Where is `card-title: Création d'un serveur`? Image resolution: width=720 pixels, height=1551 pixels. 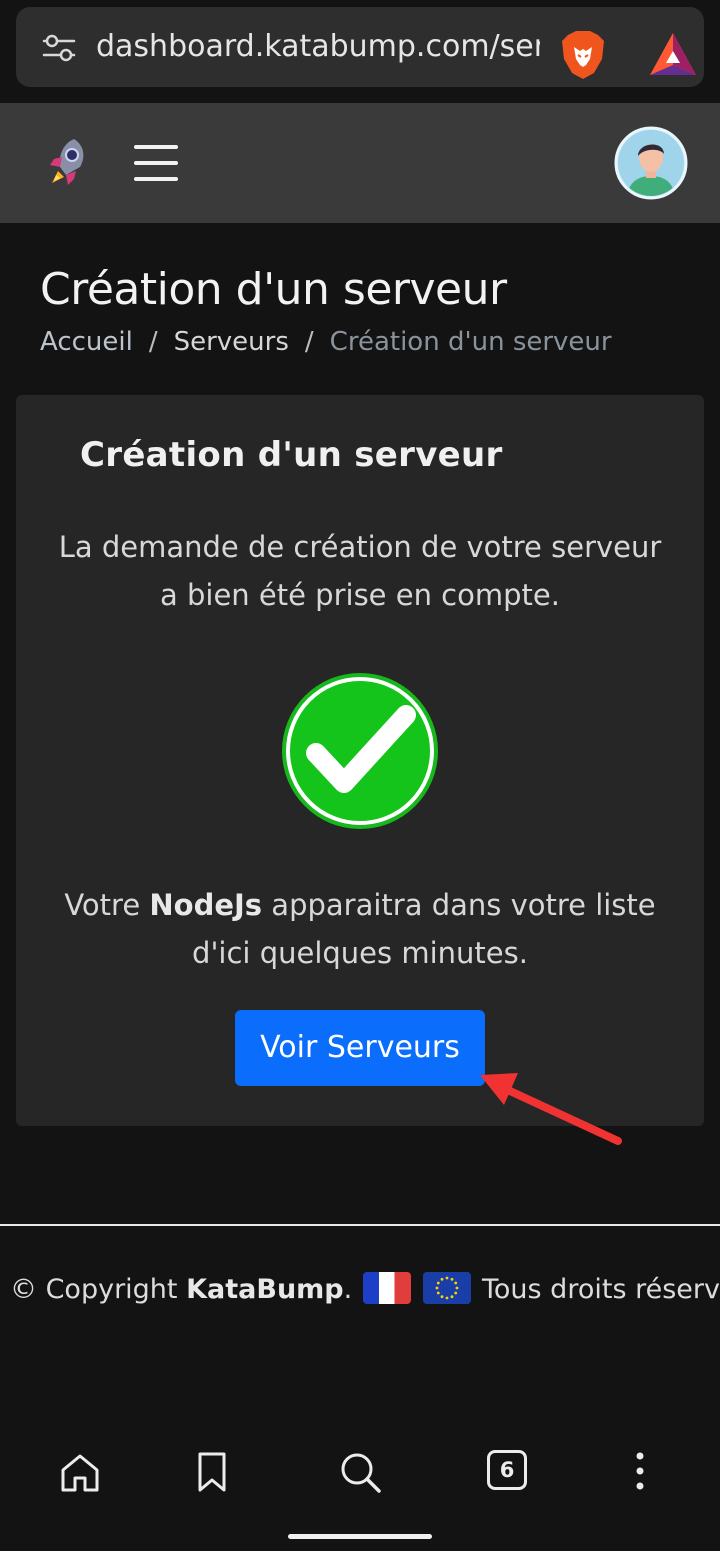
card-title: Création d'un serveur is located at coordinates (291, 455).